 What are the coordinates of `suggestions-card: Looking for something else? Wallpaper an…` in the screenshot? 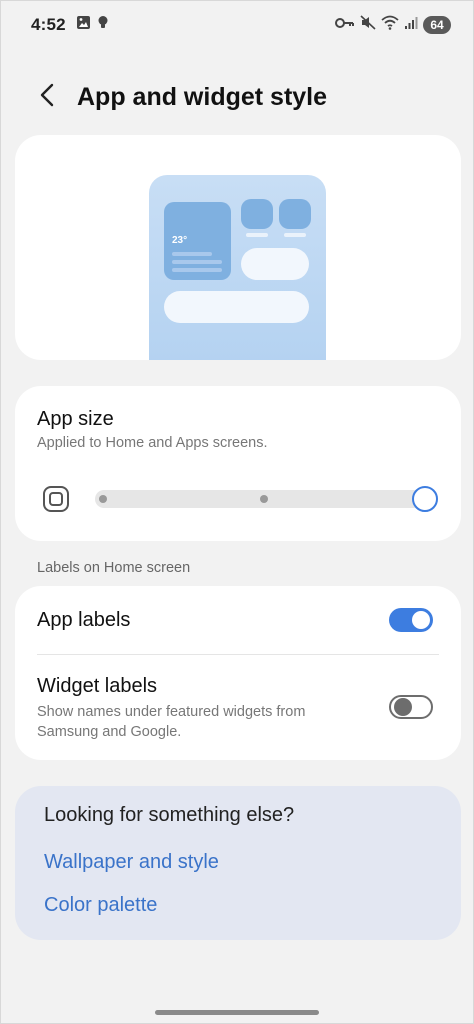 It's located at (238, 863).